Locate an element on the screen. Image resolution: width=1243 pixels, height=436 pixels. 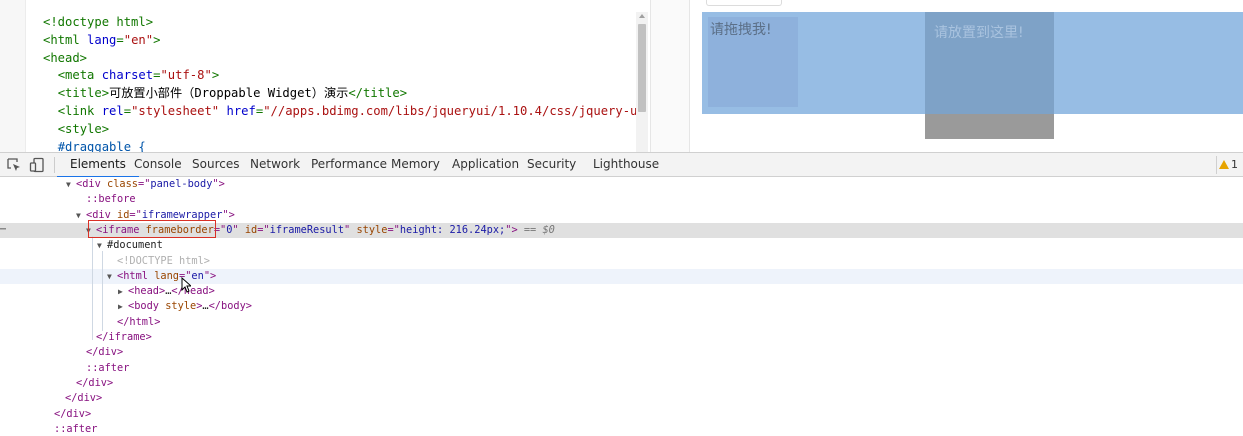
tab-lighthouse: Lighthouse is located at coordinates (626, 165).